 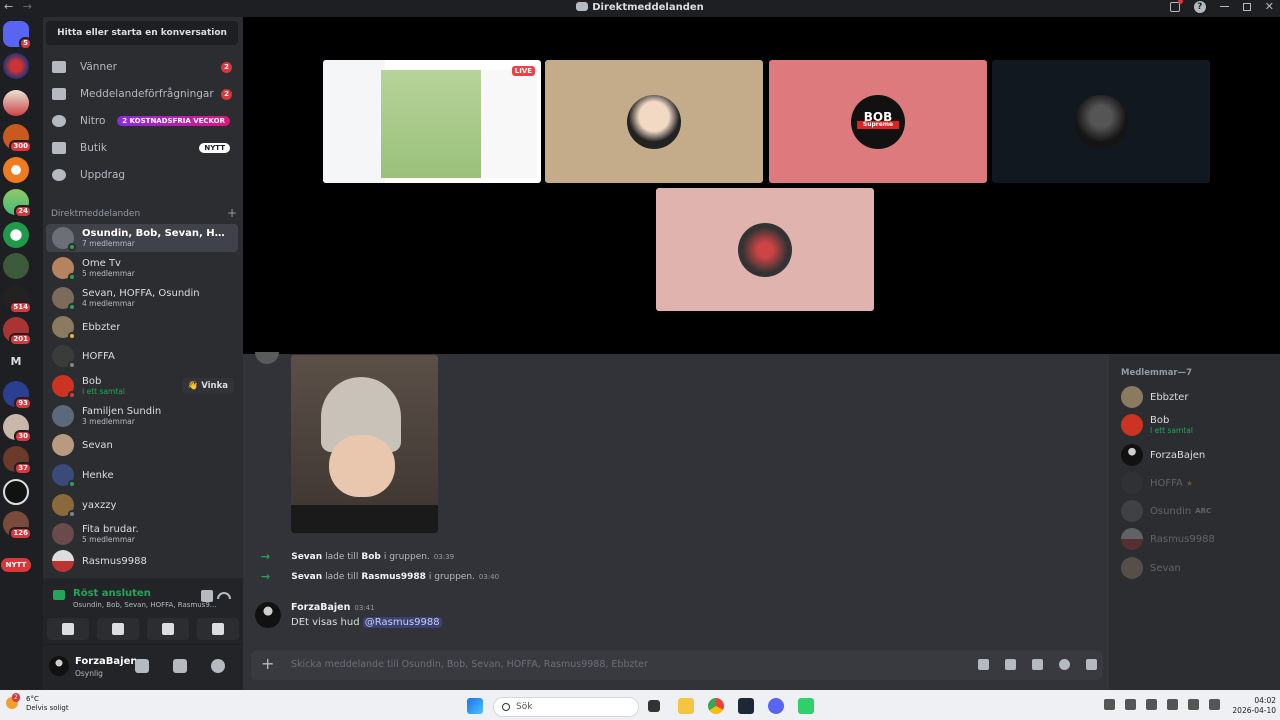 What do you see at coordinates (207, 596) in the screenshot?
I see `noise-suppression-icon` at bounding box center [207, 596].